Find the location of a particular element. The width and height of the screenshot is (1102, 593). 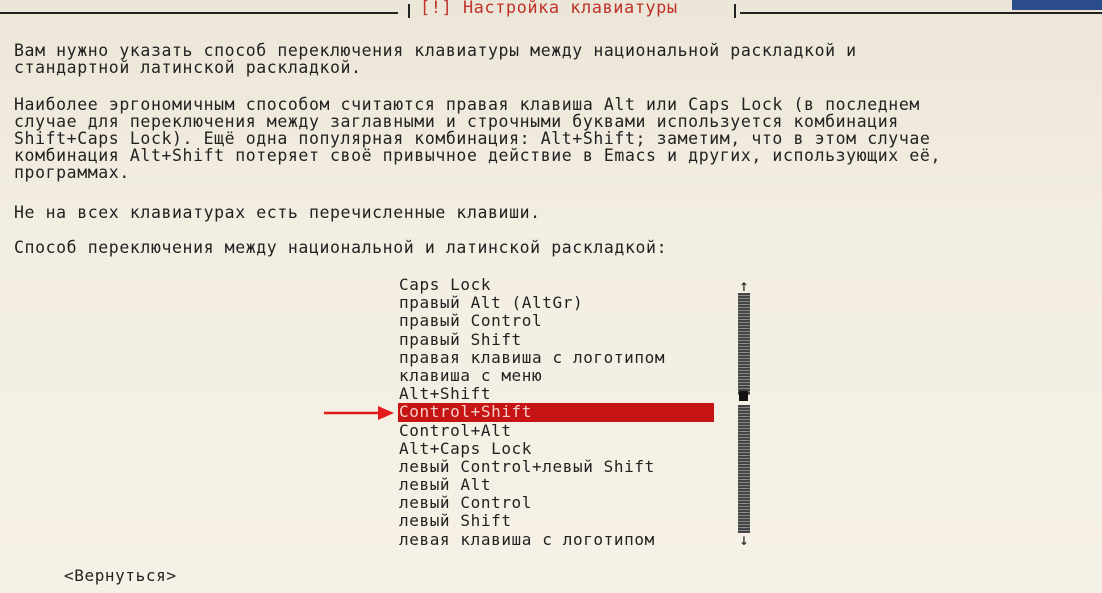

list-item: левый Control+левый Shift is located at coordinates (556, 466).